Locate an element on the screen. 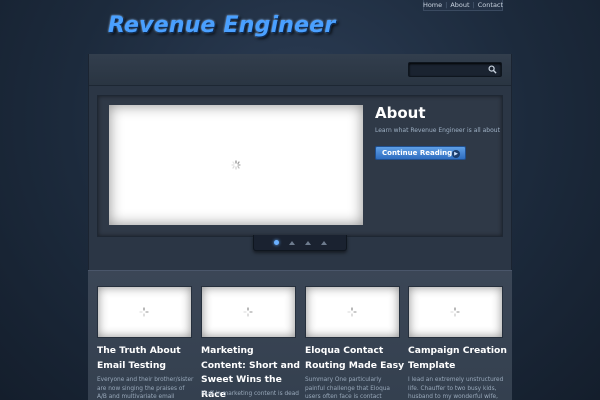  post-excerpt: Fluff in marketing content is dead is located at coordinates (250, 394).